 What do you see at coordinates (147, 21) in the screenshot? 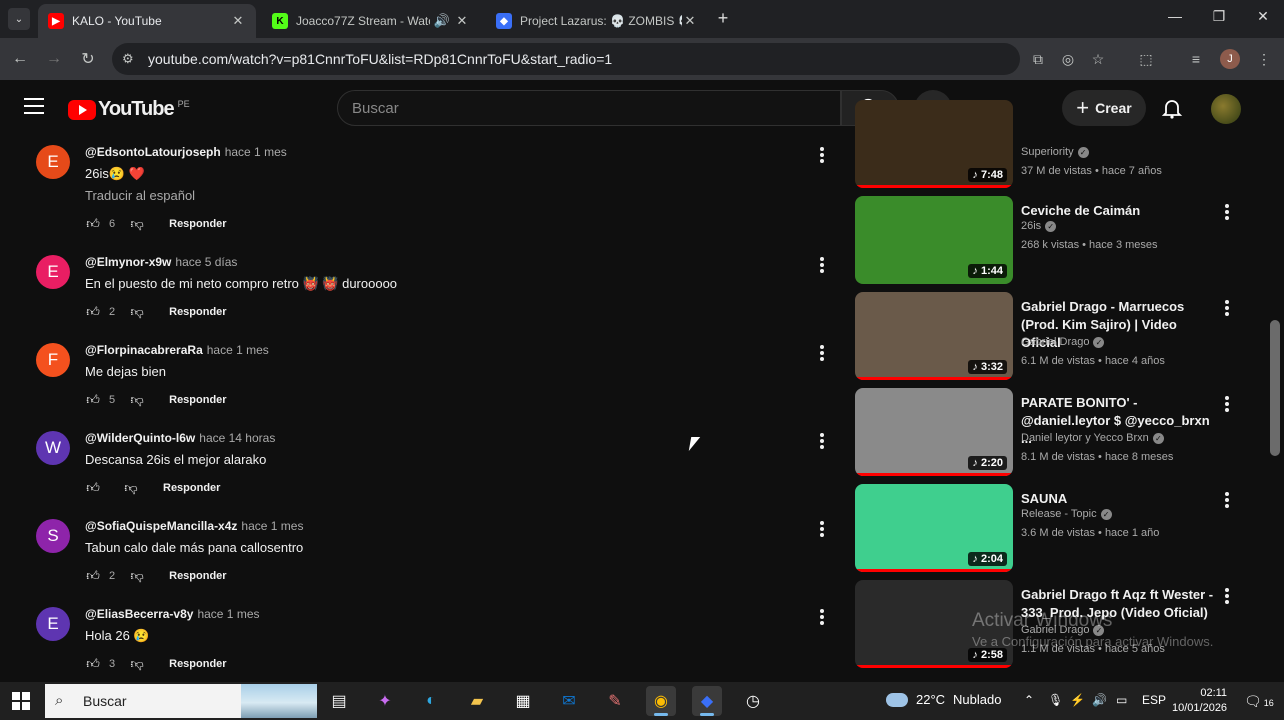
I see `tab-kalo-youtube: ▶ KALO - YouTube ✕` at bounding box center [147, 21].